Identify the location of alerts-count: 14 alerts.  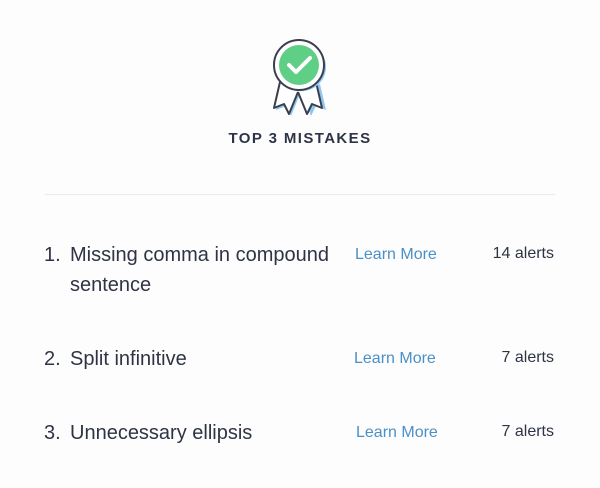
(523, 253).